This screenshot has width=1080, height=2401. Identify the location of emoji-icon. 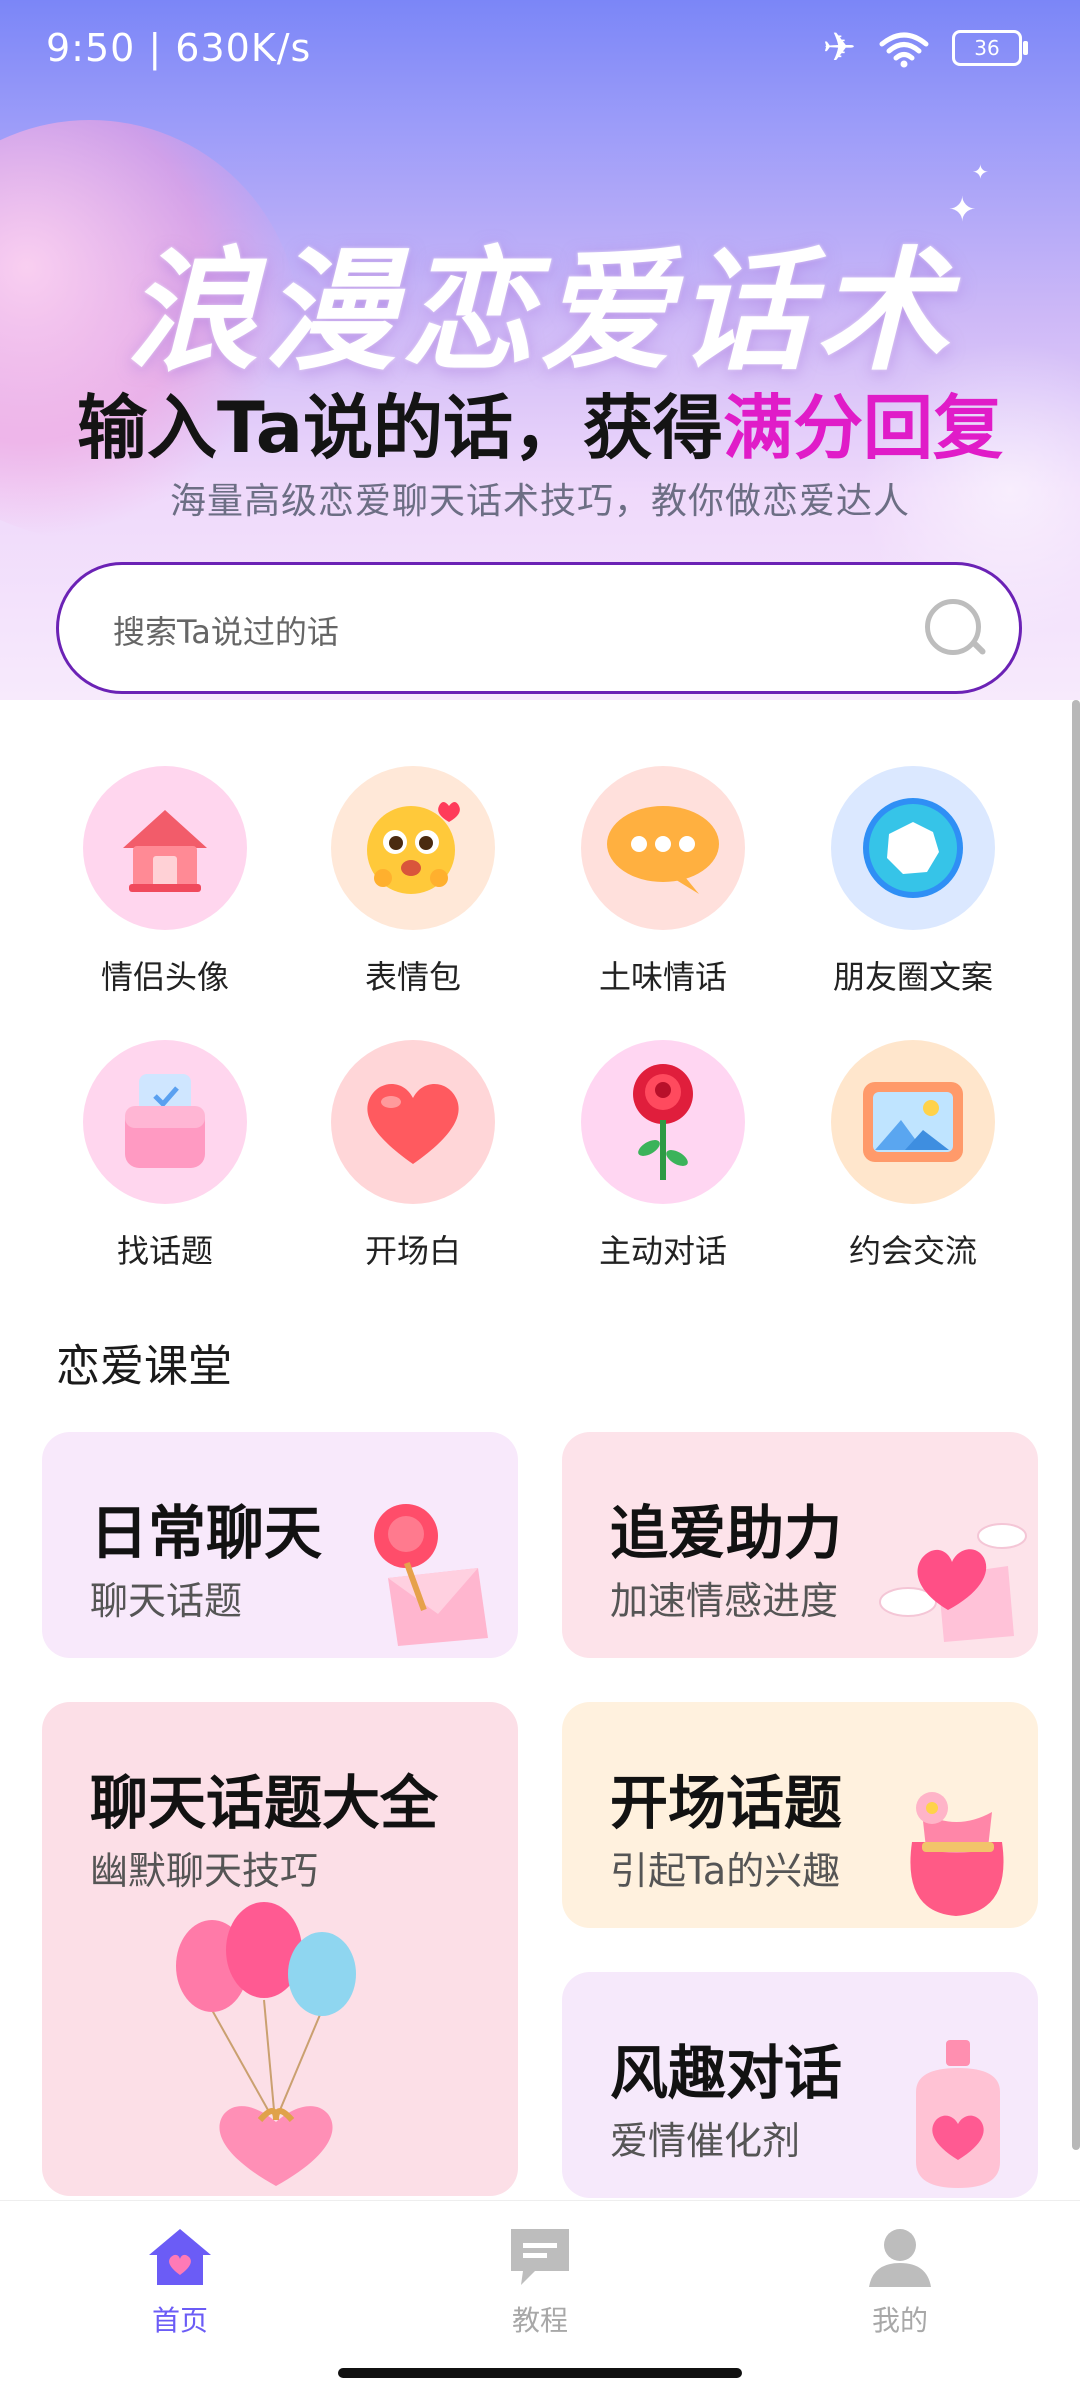
(413, 848).